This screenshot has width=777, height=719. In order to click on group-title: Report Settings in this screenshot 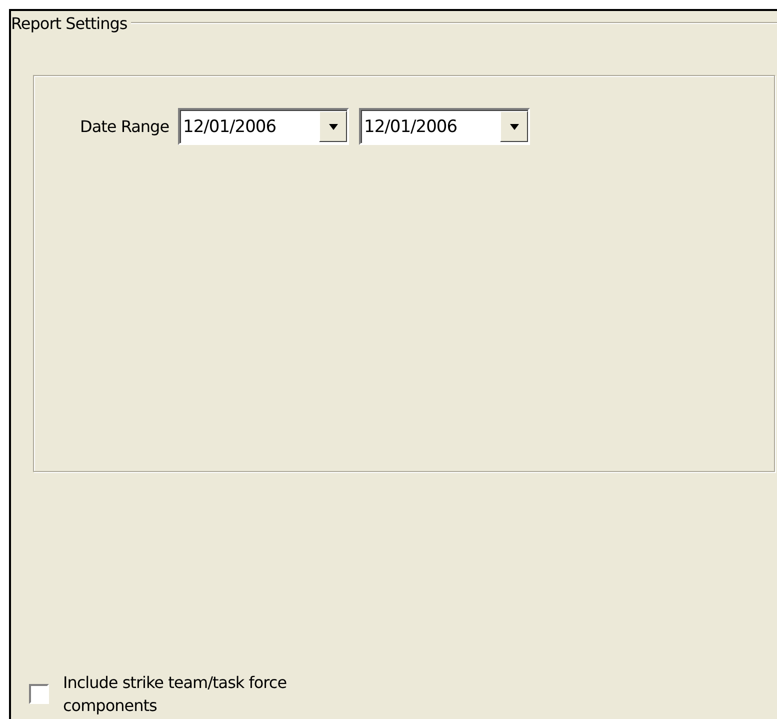, I will do `click(69, 23)`.